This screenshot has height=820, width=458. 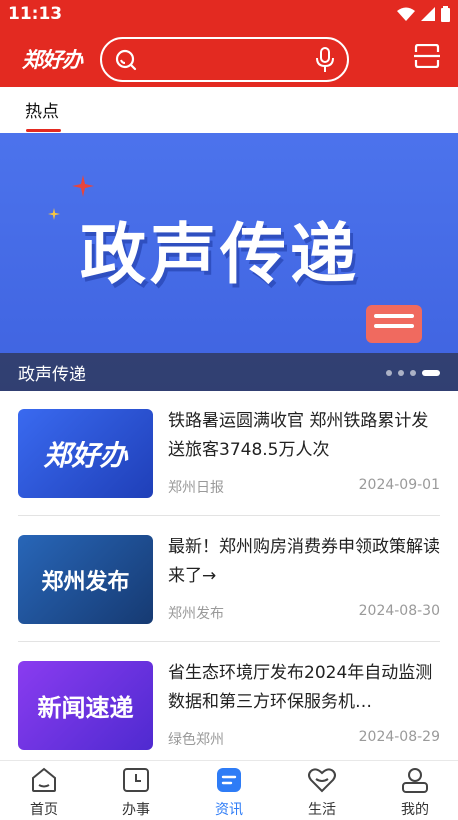 I want to click on nav-label: 首页, so click(x=44, y=810).